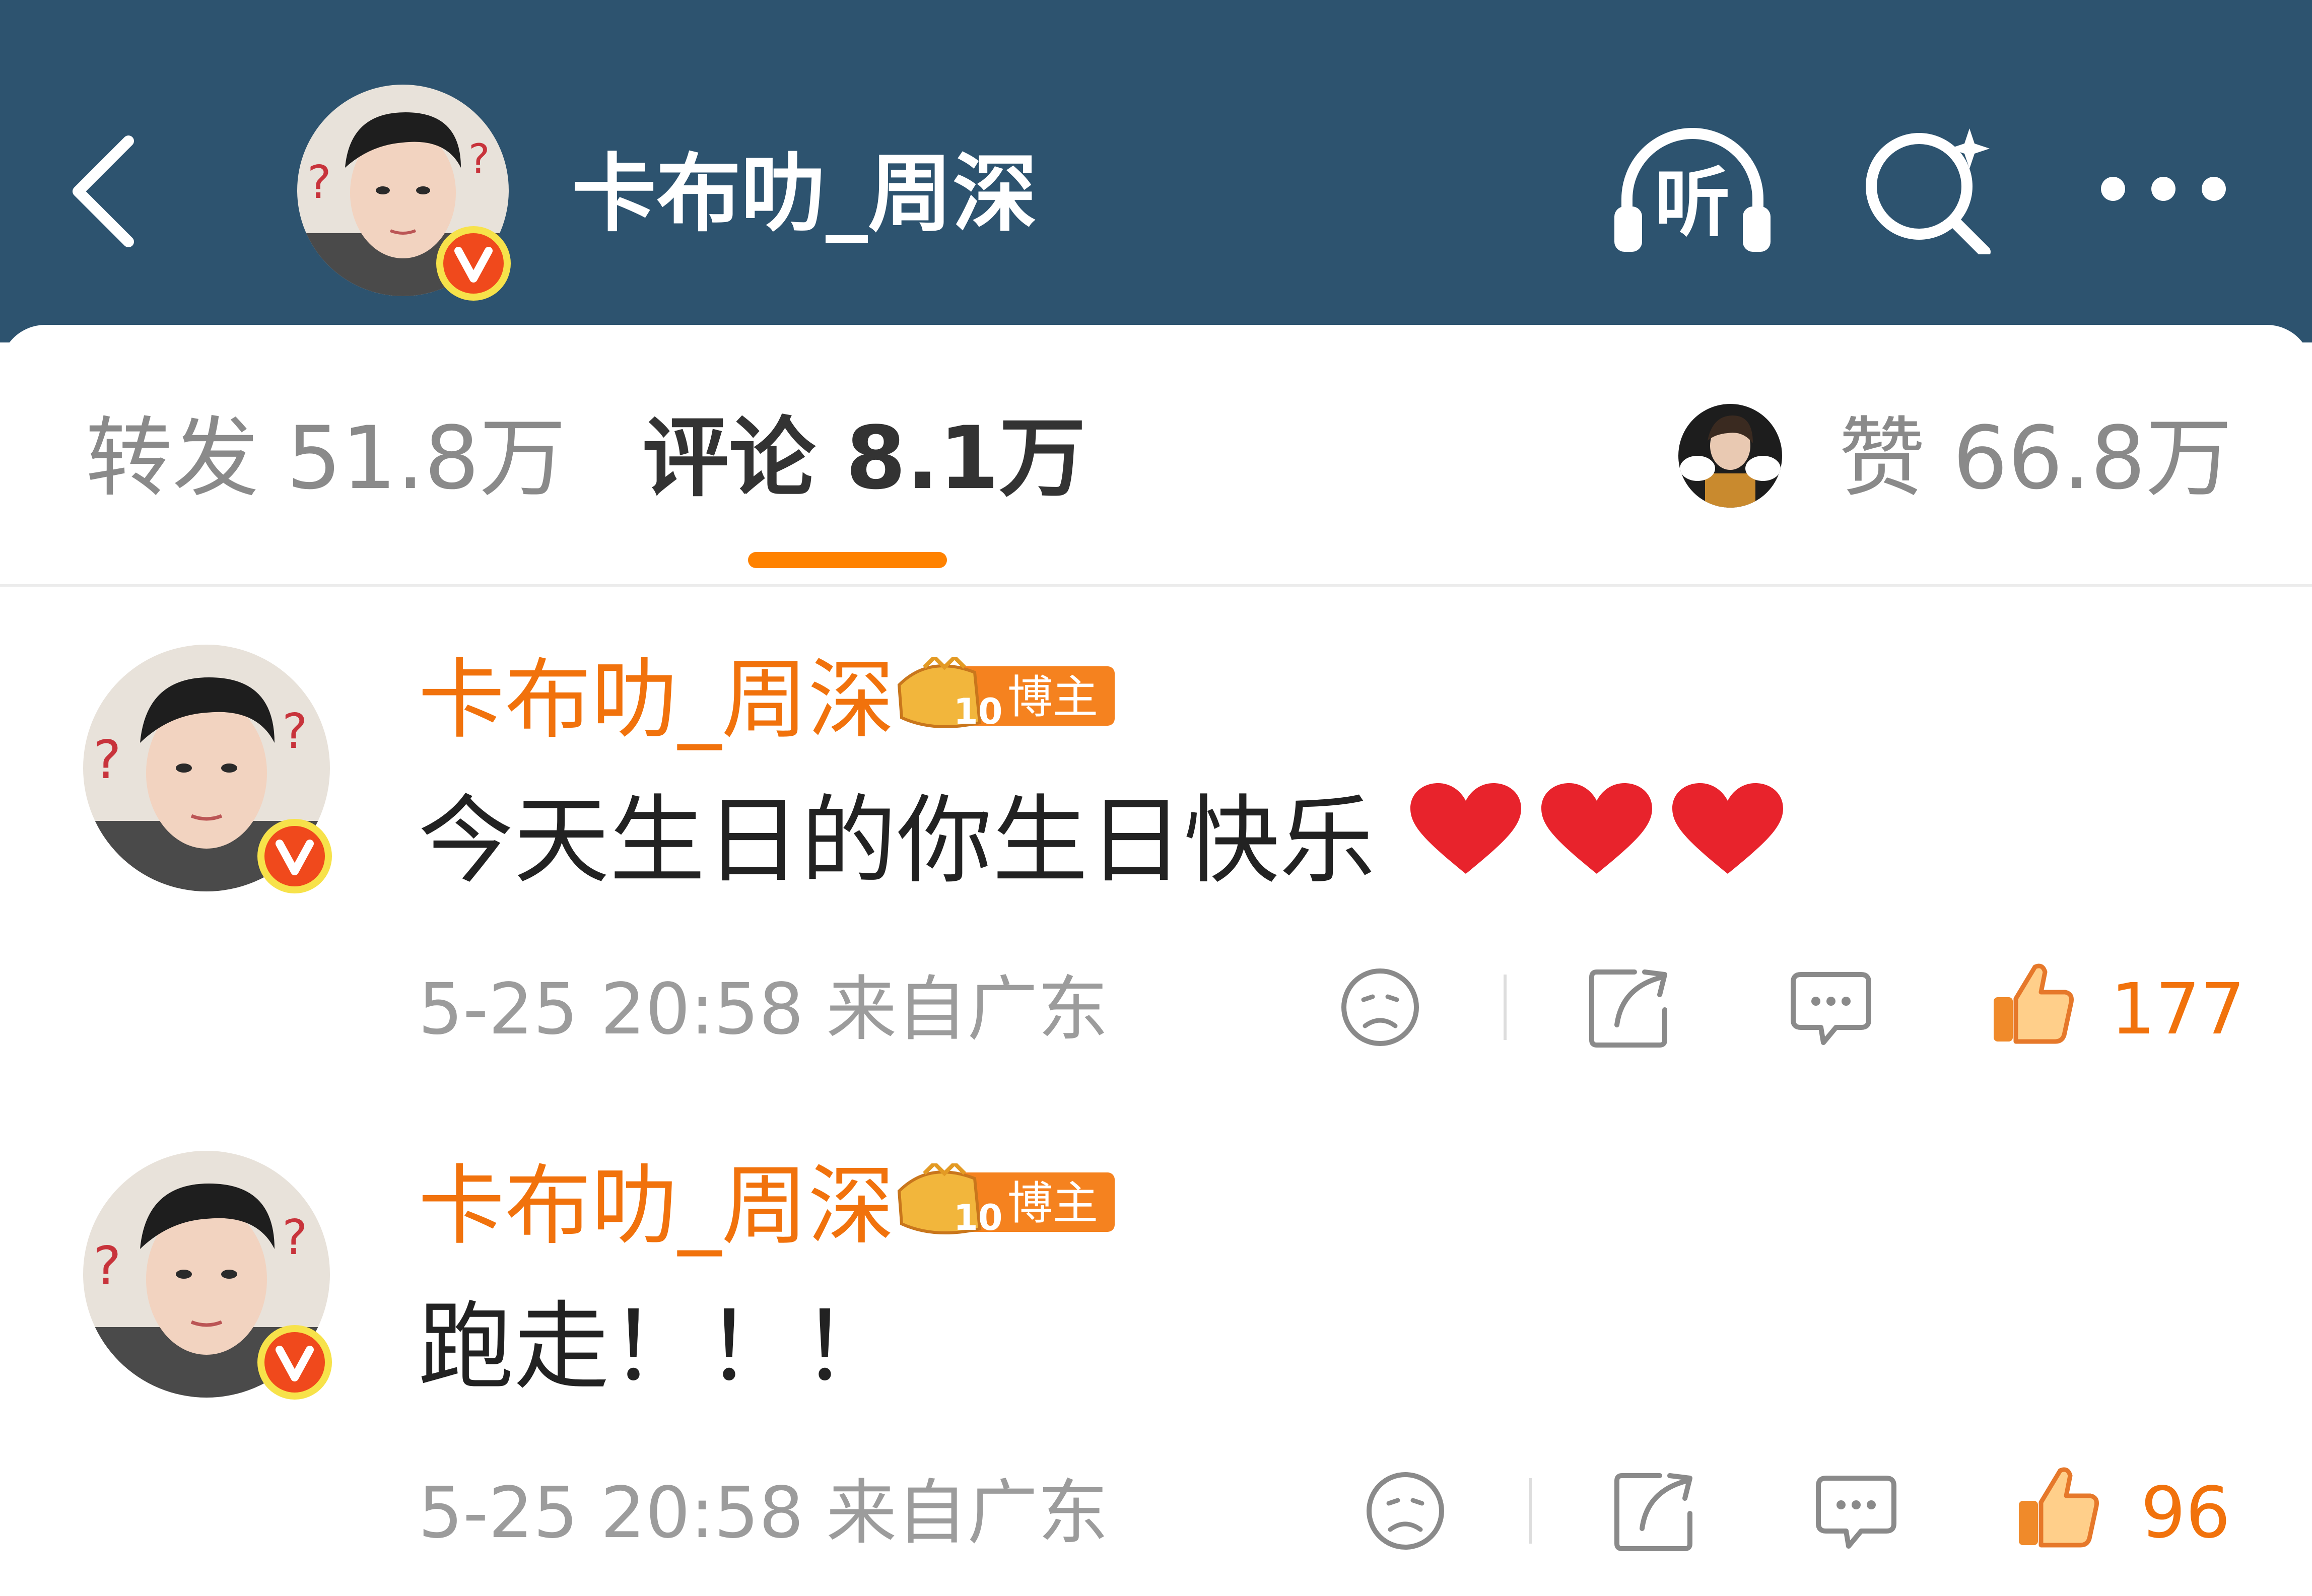 This screenshot has height=1596, width=2312. What do you see at coordinates (2092, 458) in the screenshot?
I see `tab-like-count: 66.8万` at bounding box center [2092, 458].